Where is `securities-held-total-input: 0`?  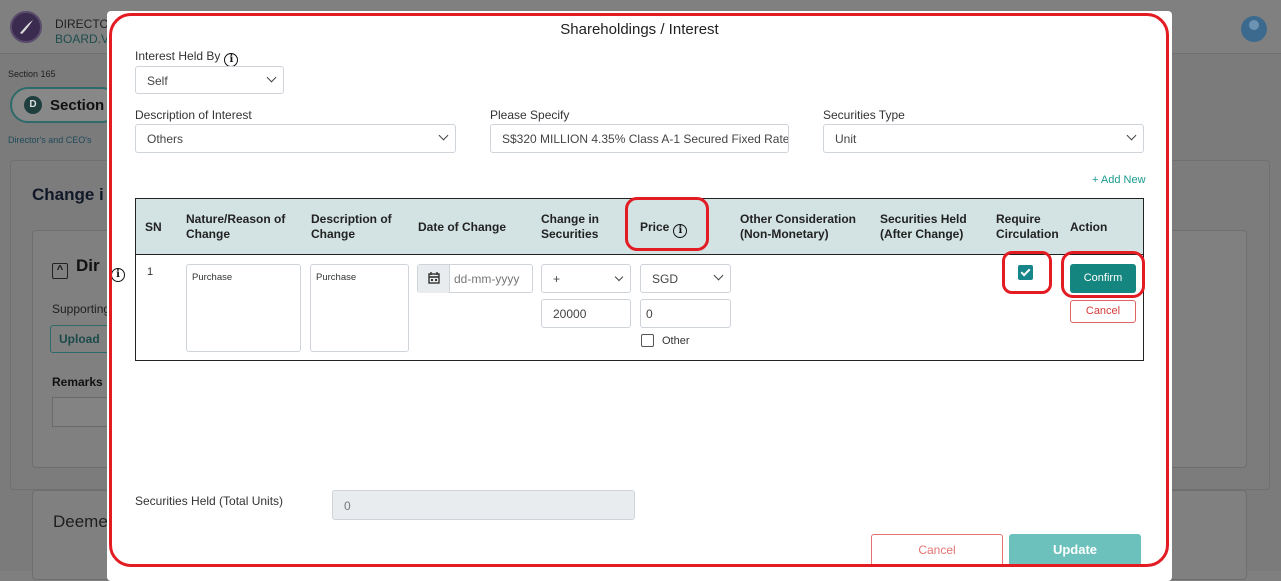 securities-held-total-input: 0 is located at coordinates (483, 505).